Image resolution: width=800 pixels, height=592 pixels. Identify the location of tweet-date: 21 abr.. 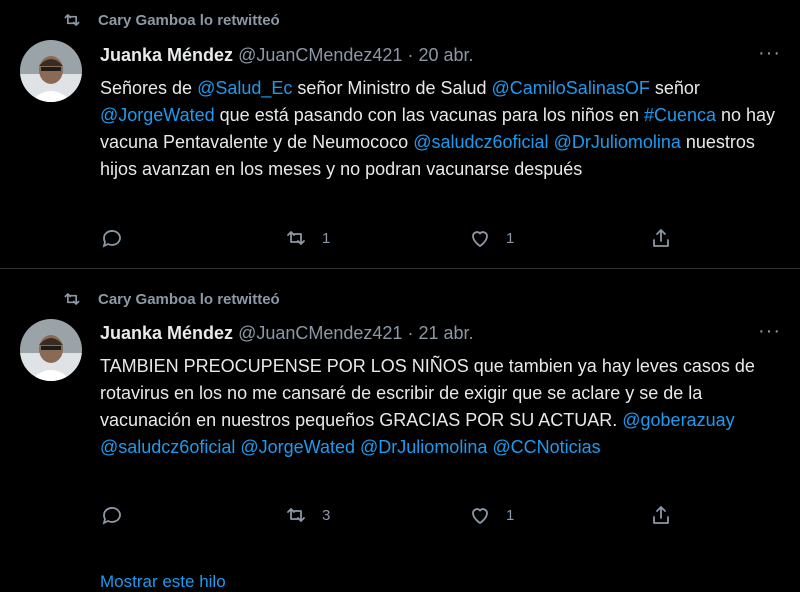
(445, 333).